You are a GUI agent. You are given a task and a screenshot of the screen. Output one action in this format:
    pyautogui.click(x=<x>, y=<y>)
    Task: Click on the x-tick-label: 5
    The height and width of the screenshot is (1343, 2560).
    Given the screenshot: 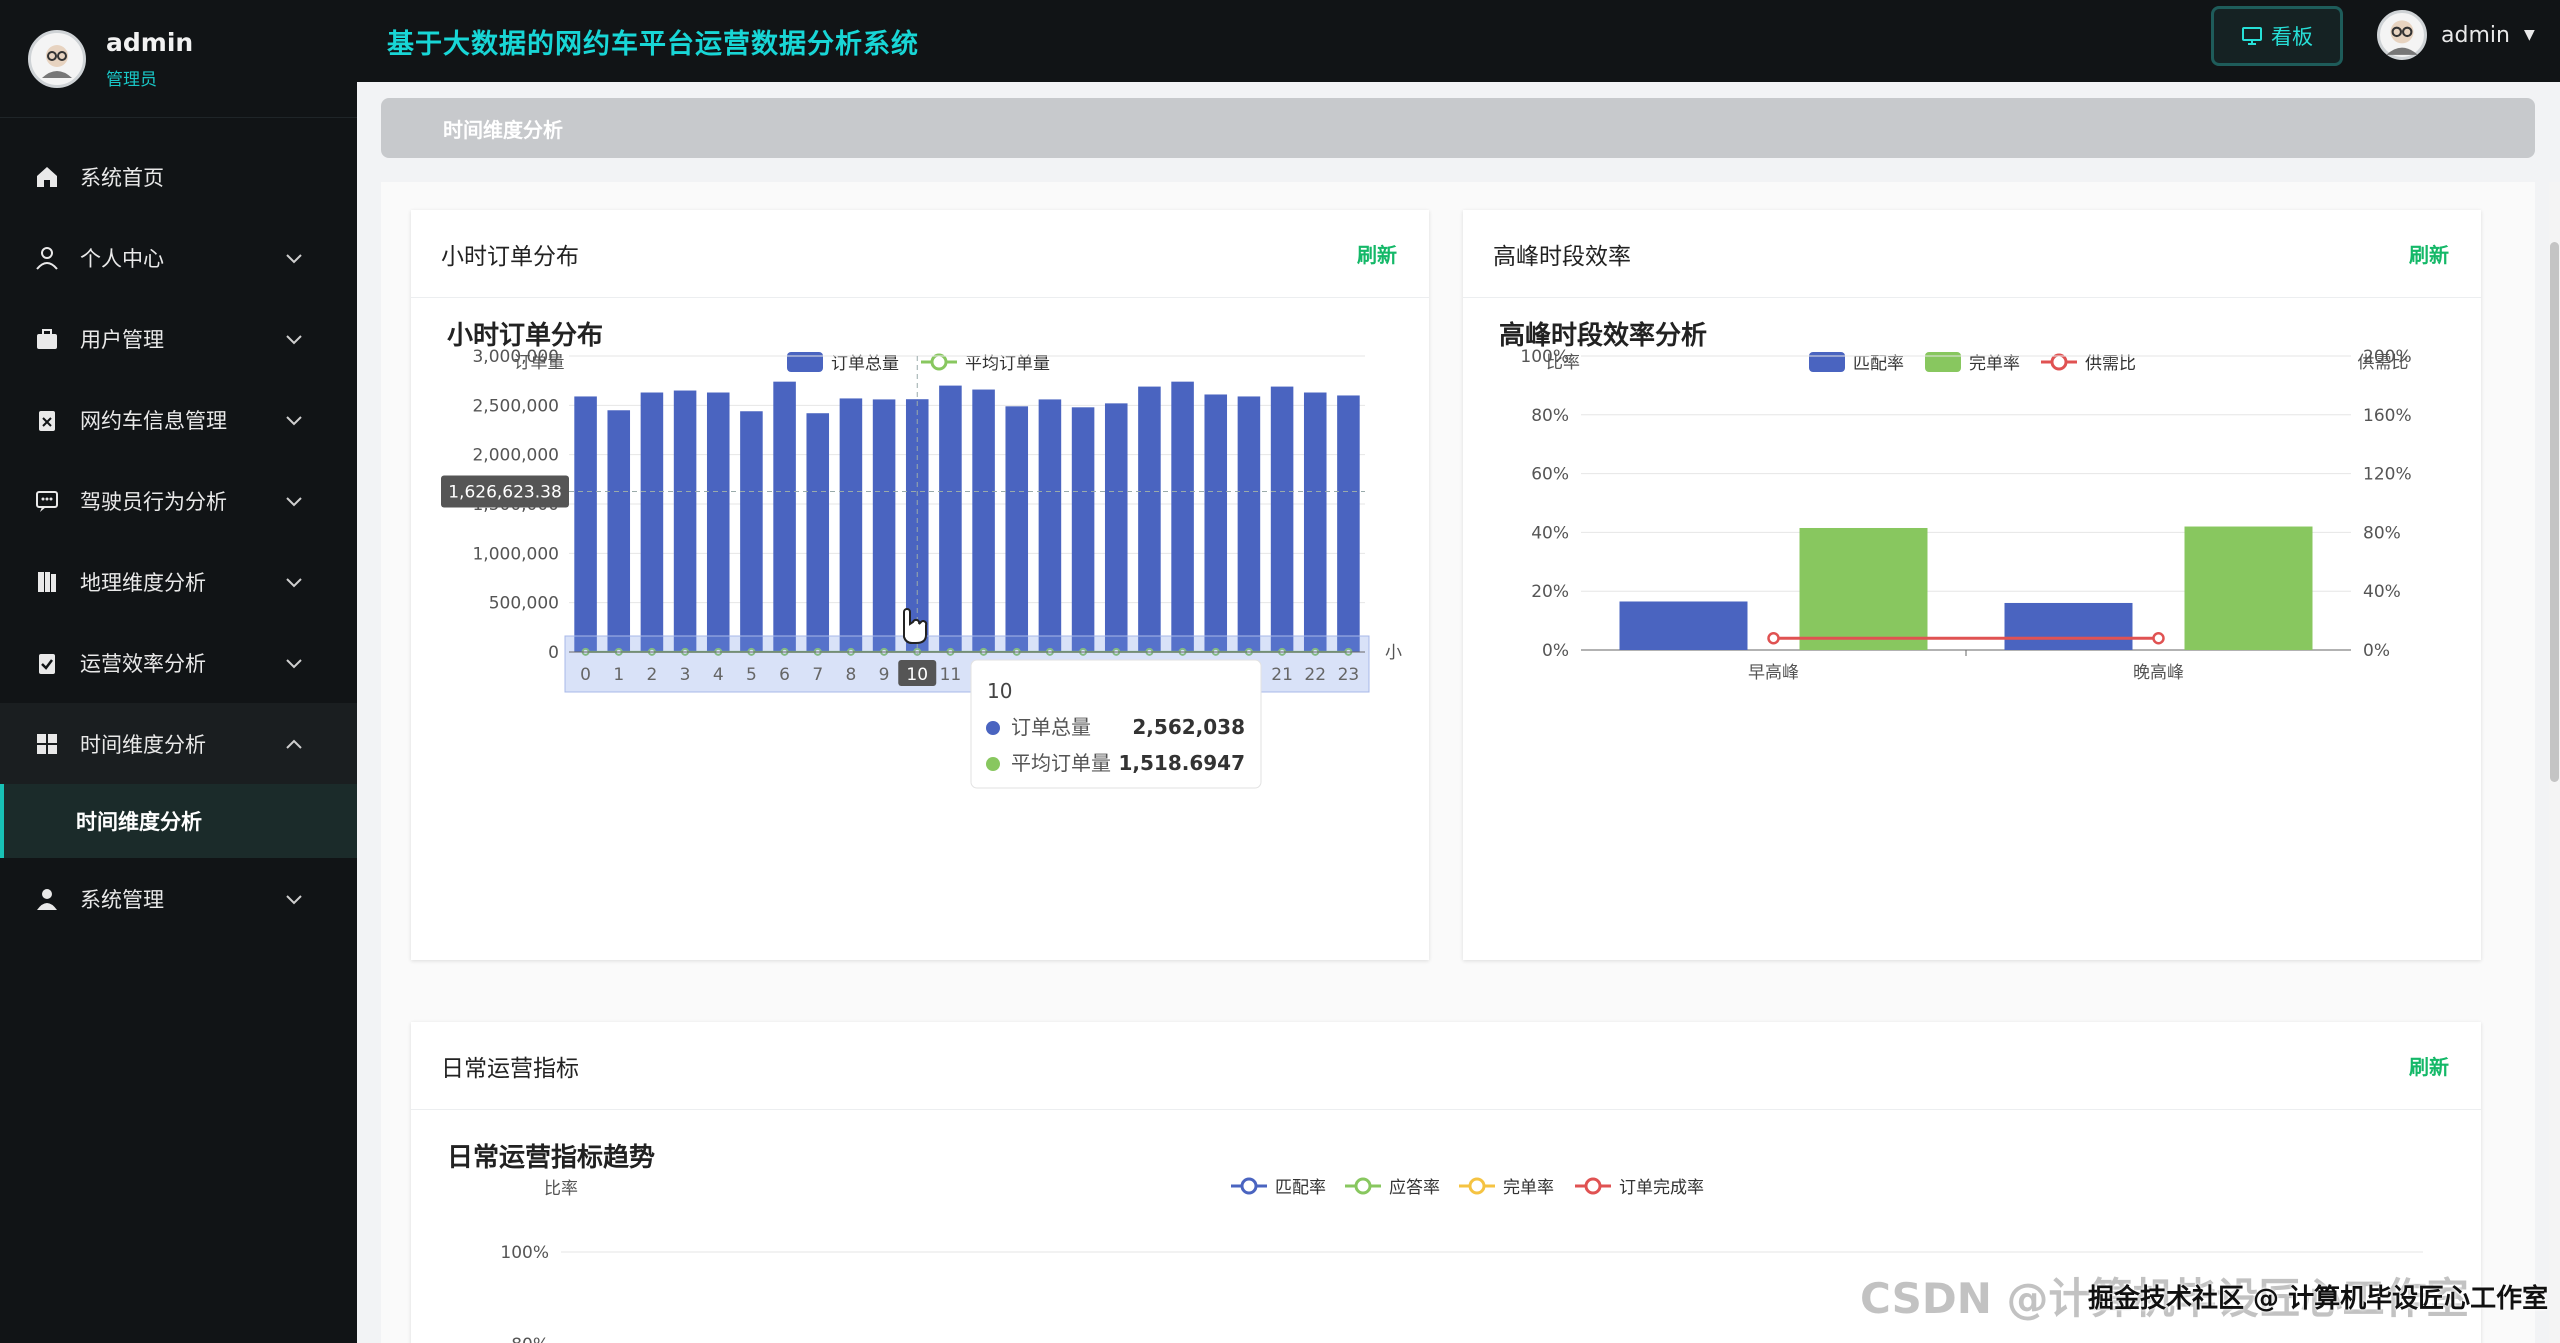 What is the action you would take?
    pyautogui.click(x=751, y=675)
    